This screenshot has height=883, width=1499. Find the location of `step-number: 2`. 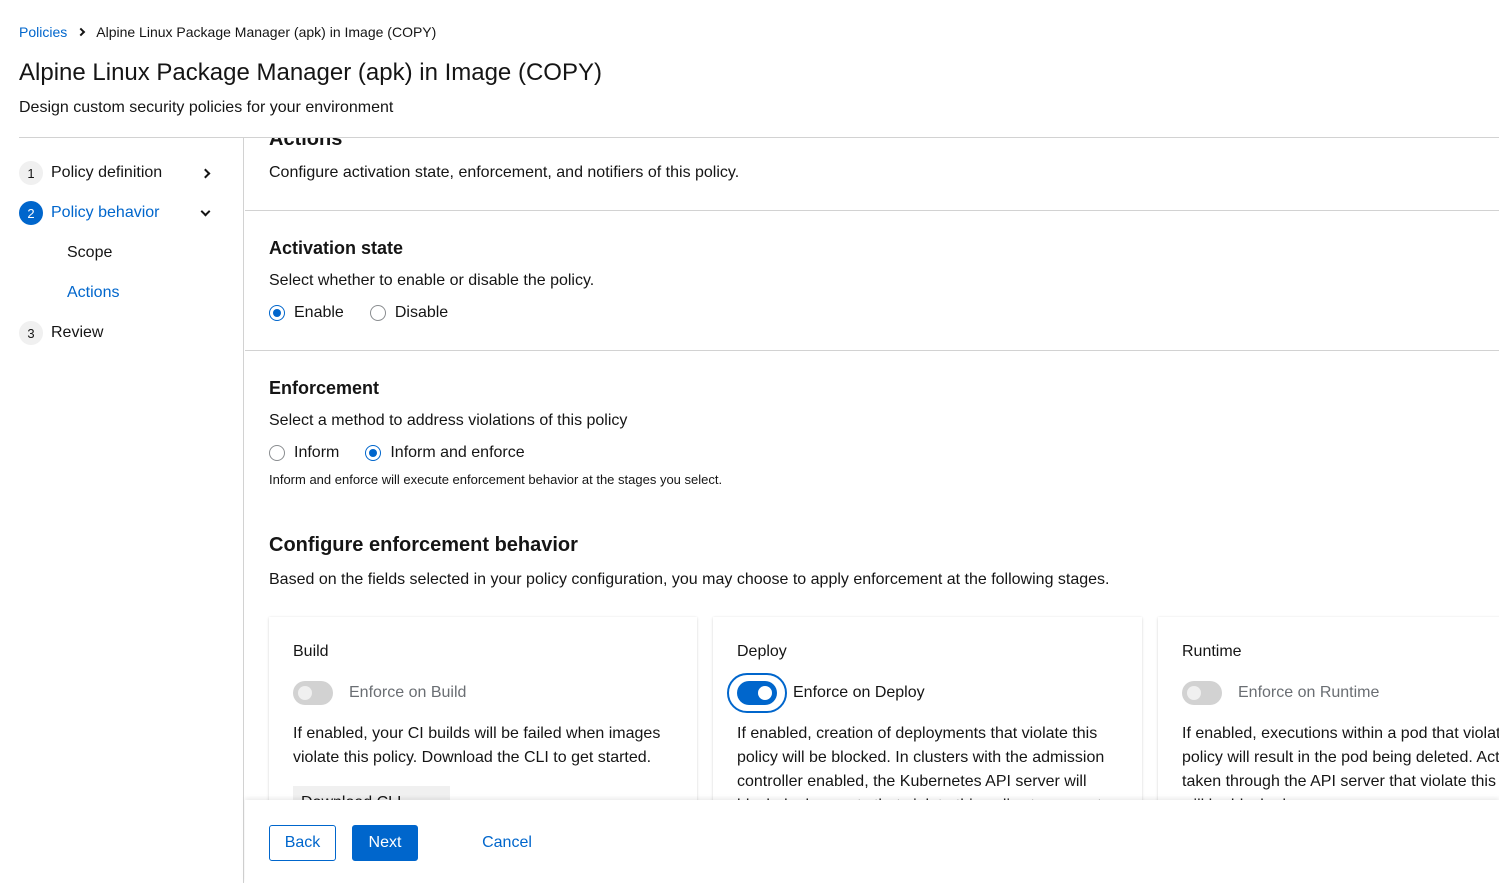

step-number: 2 is located at coordinates (31, 213).